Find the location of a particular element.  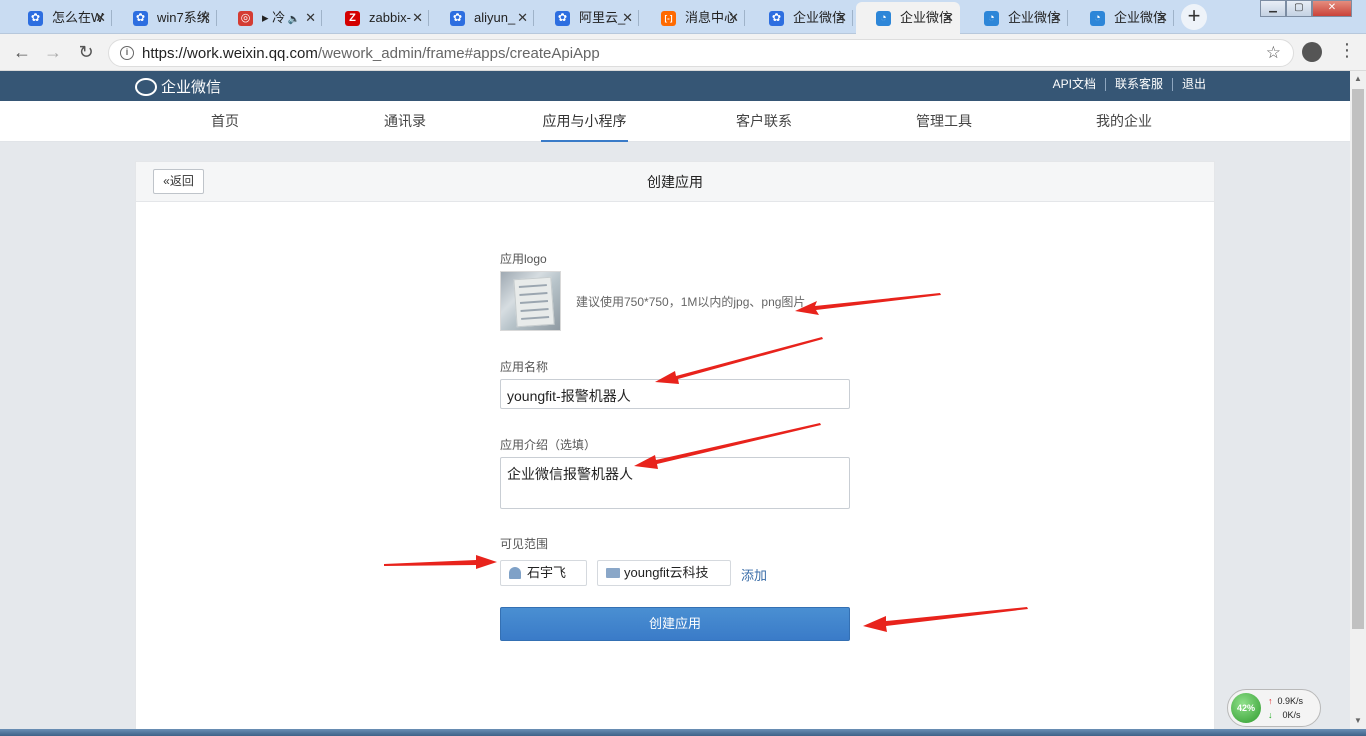

page-scrollbar: ▲ ▼ is located at coordinates (1358, 400).